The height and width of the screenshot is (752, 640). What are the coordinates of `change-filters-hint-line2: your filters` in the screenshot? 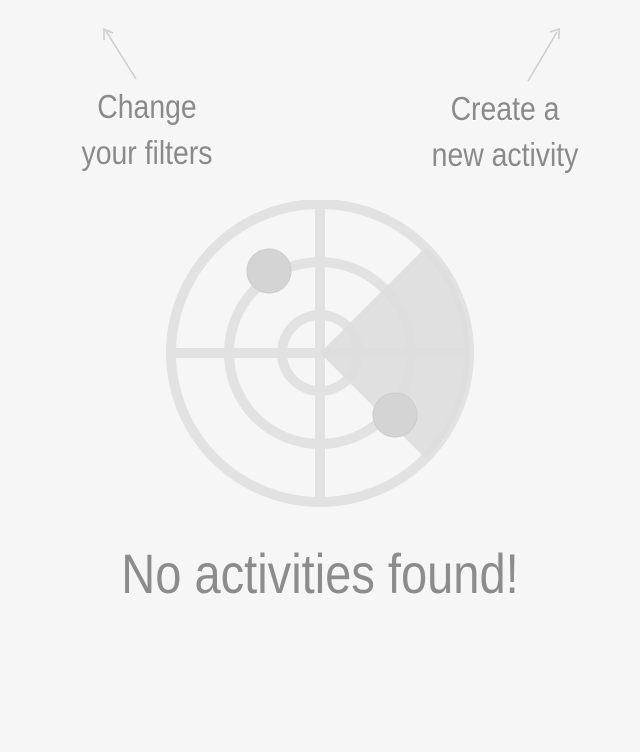 It's located at (147, 152).